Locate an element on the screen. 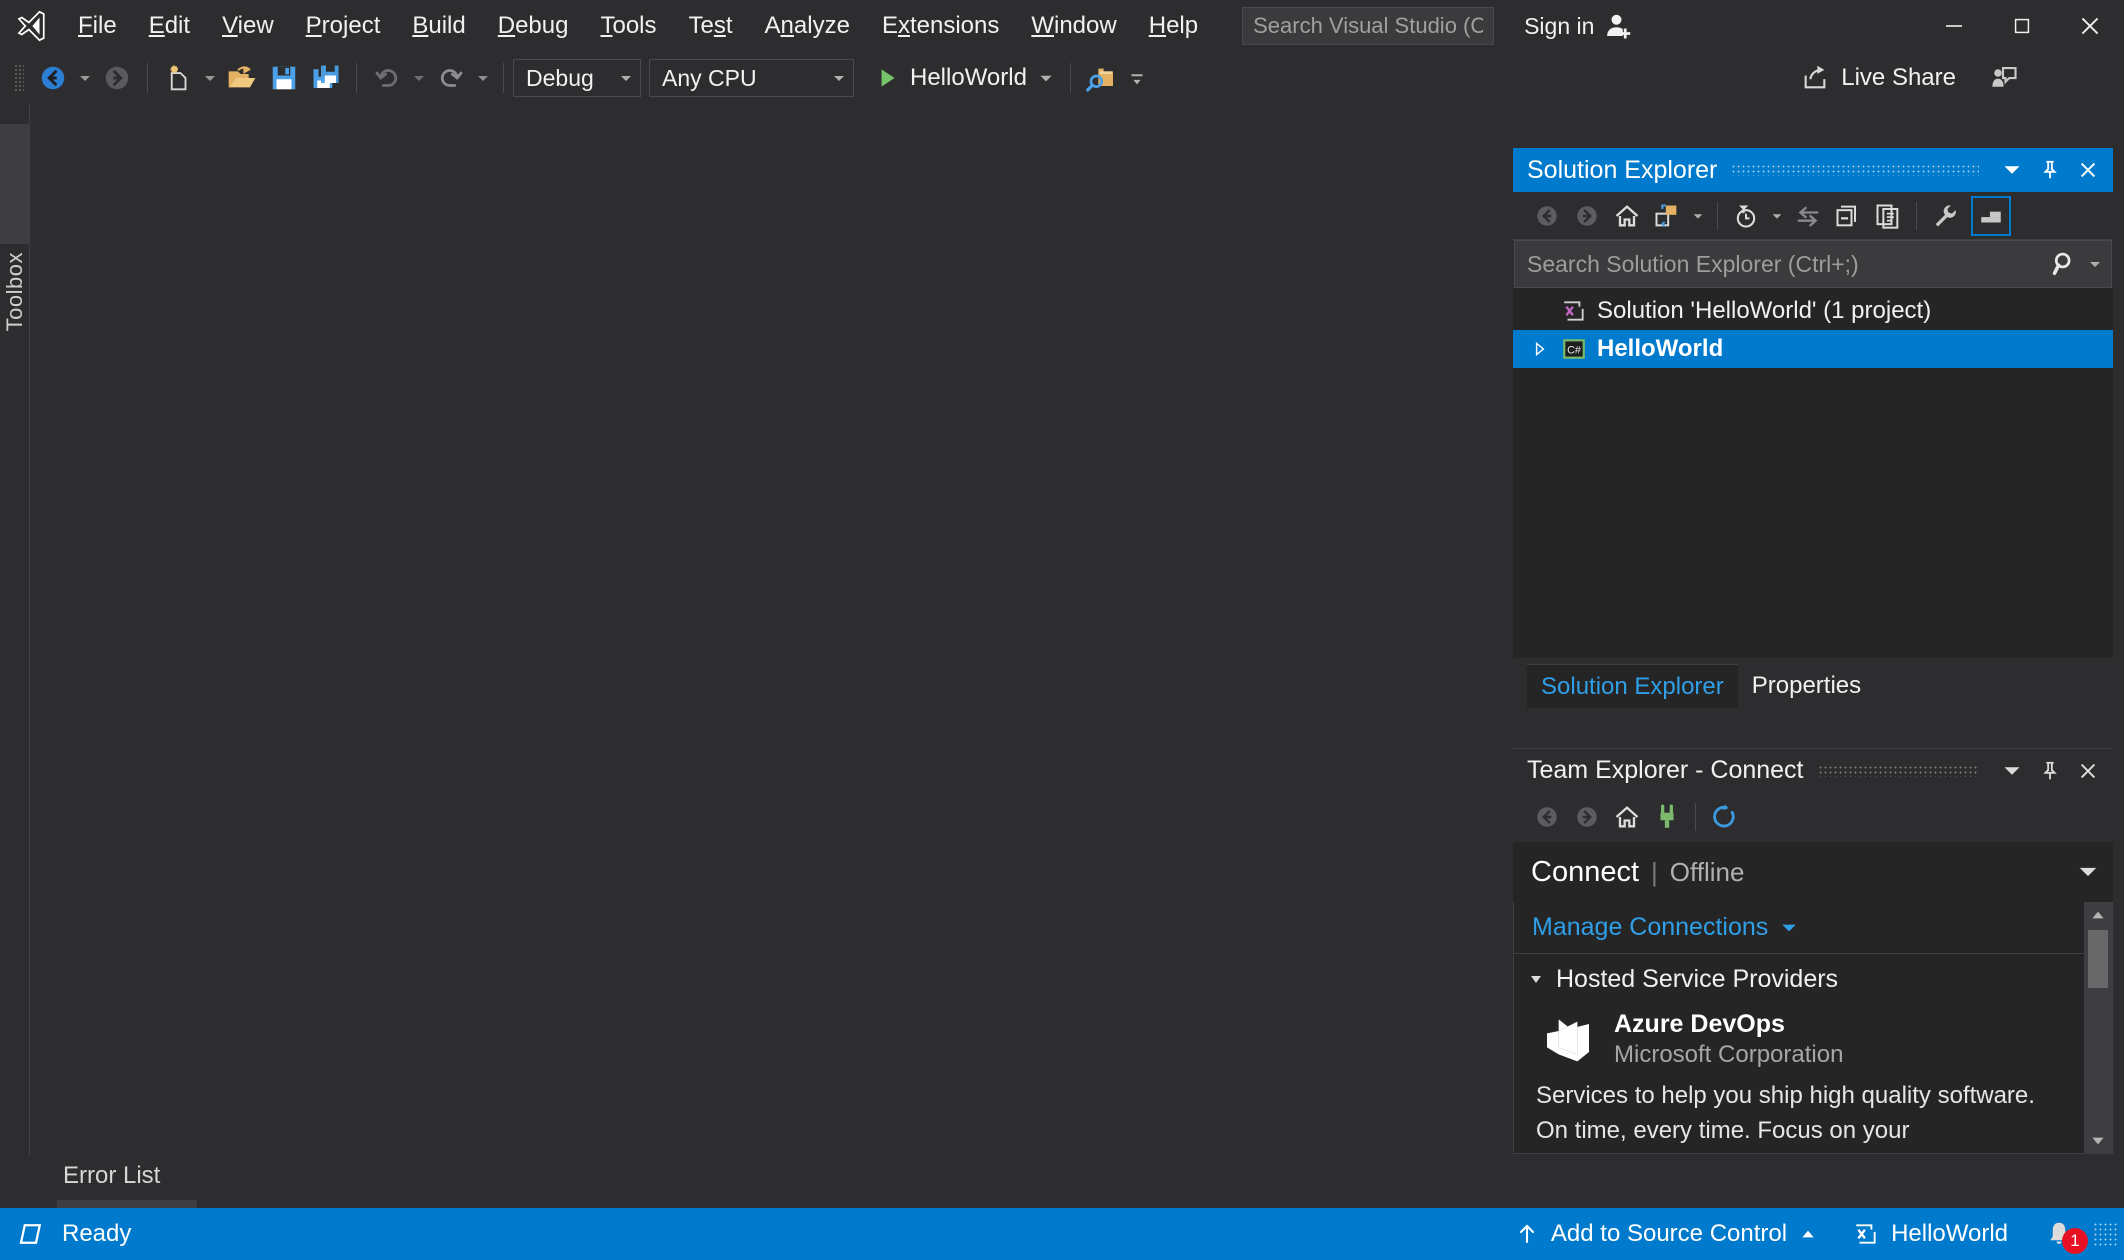 The image size is (2124, 1260). new-file-dropdown-icon is located at coordinates (210, 78).